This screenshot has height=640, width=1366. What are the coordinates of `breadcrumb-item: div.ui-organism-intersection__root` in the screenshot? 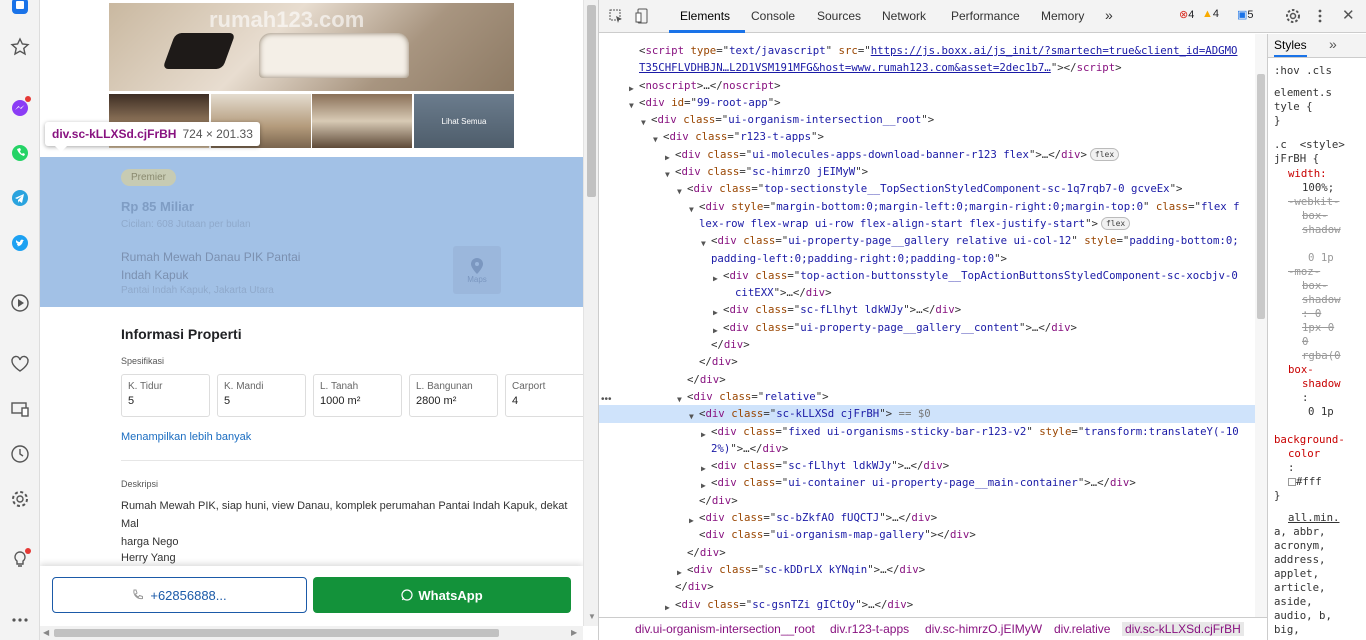 It's located at (725, 629).